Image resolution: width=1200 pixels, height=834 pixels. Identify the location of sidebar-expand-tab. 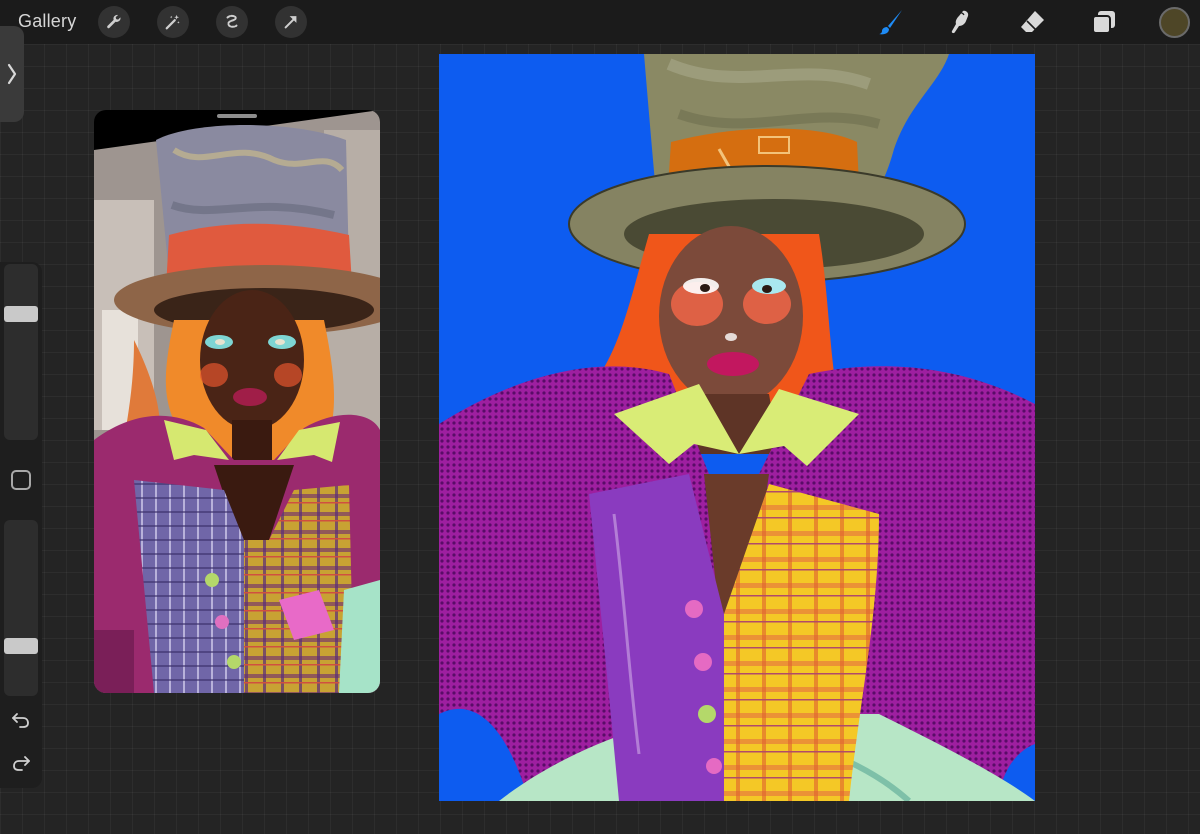
(12, 74).